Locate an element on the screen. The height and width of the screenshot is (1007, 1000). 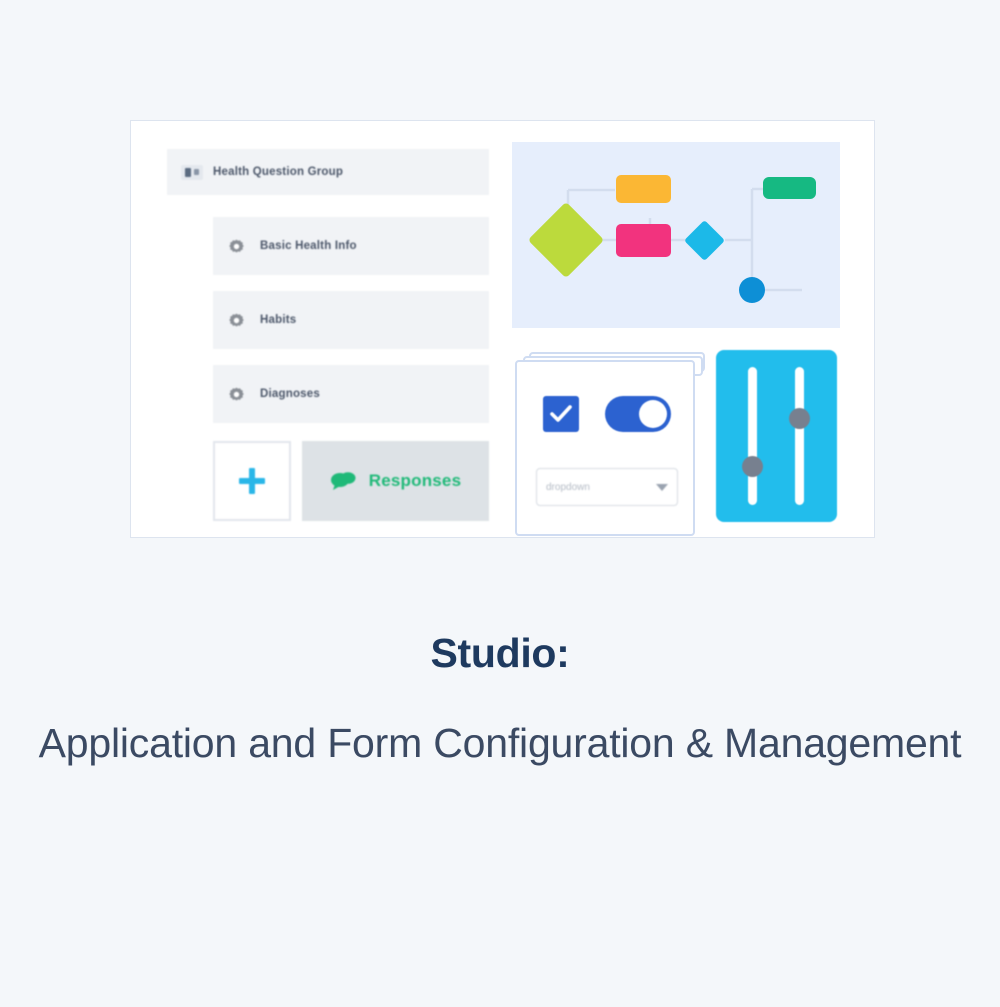
drag-handle-bar is located at coordinates (188, 172).